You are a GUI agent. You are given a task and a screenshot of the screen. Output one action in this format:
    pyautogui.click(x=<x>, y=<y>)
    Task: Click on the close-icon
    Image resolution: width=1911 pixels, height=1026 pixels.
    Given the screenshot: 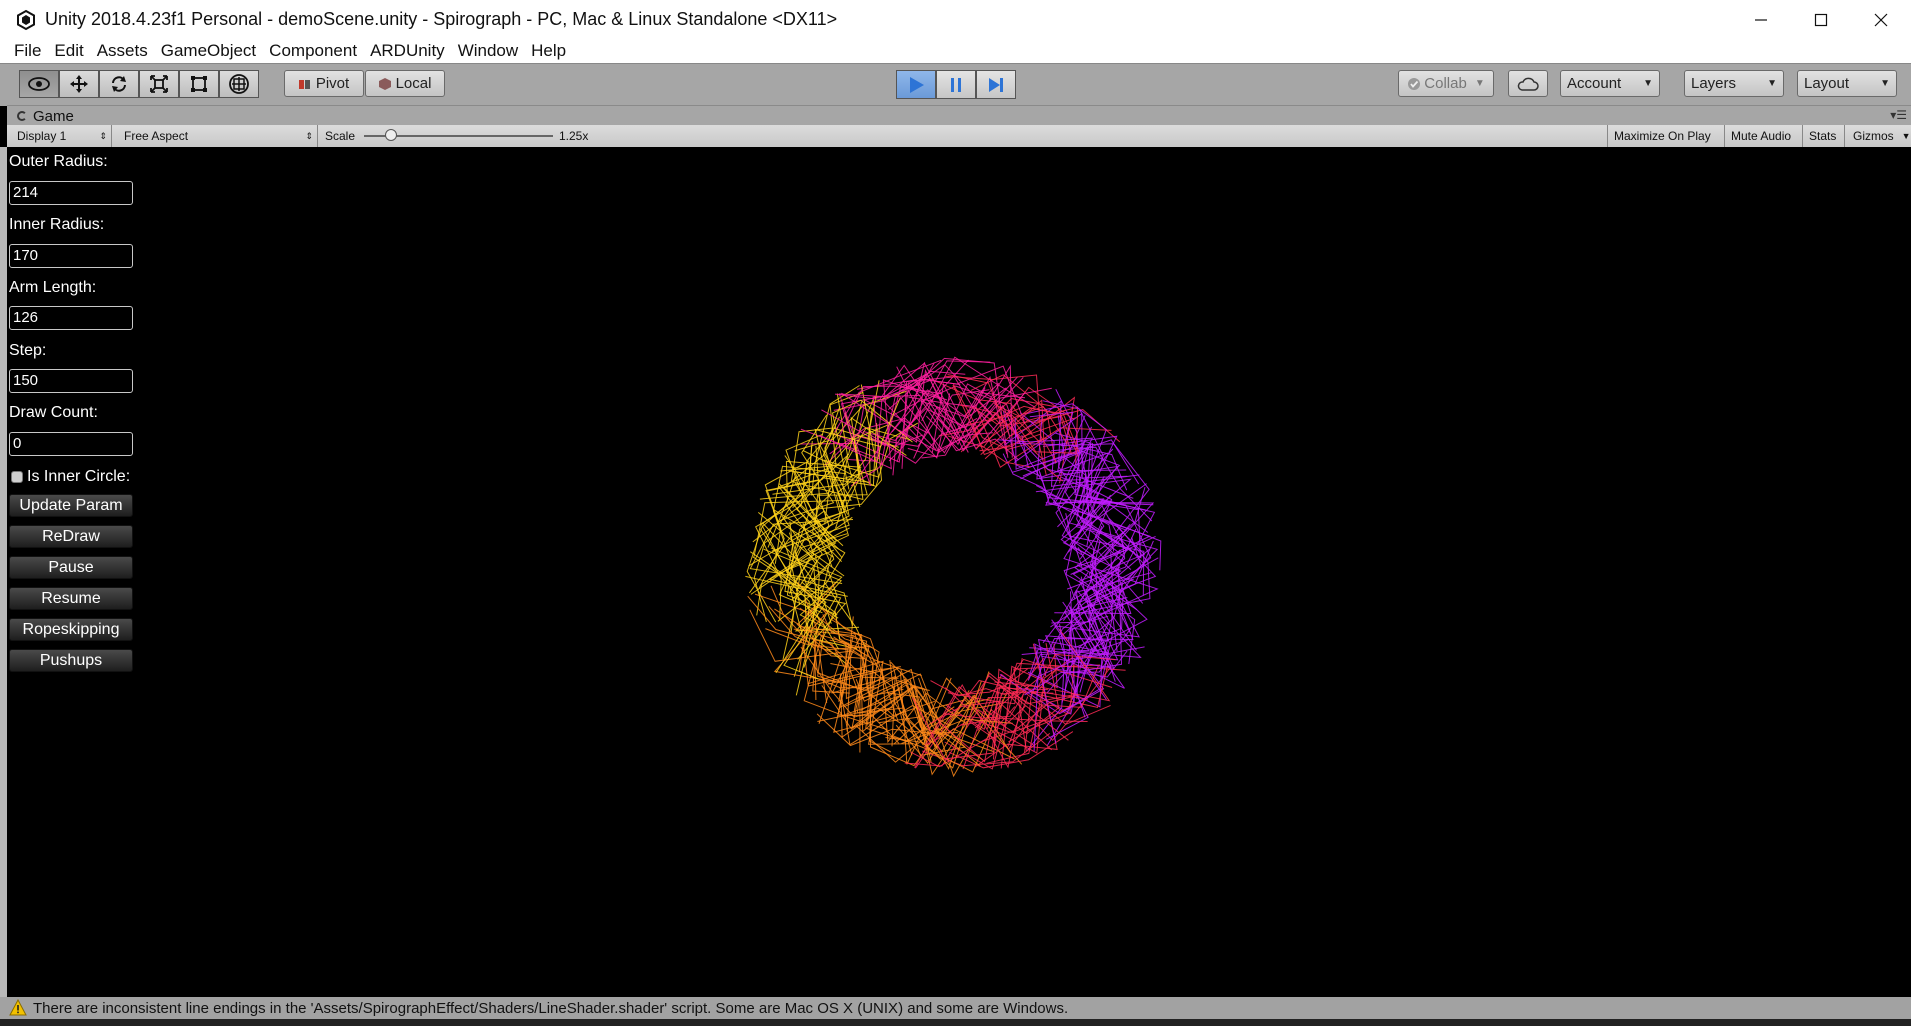 What is the action you would take?
    pyautogui.click(x=1881, y=19)
    